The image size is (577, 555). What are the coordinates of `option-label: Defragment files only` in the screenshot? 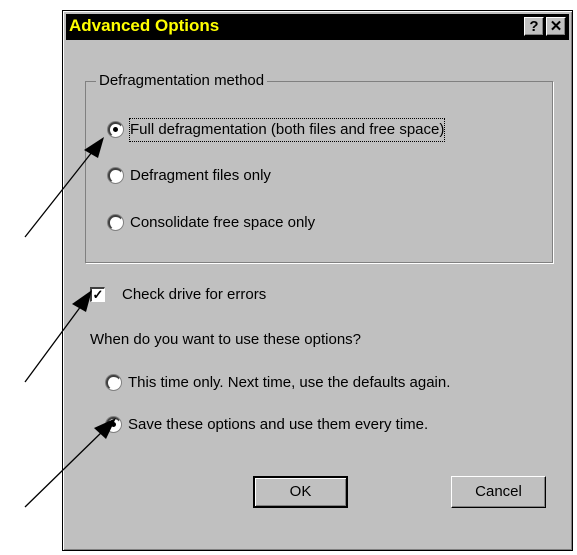 It's located at (200, 175).